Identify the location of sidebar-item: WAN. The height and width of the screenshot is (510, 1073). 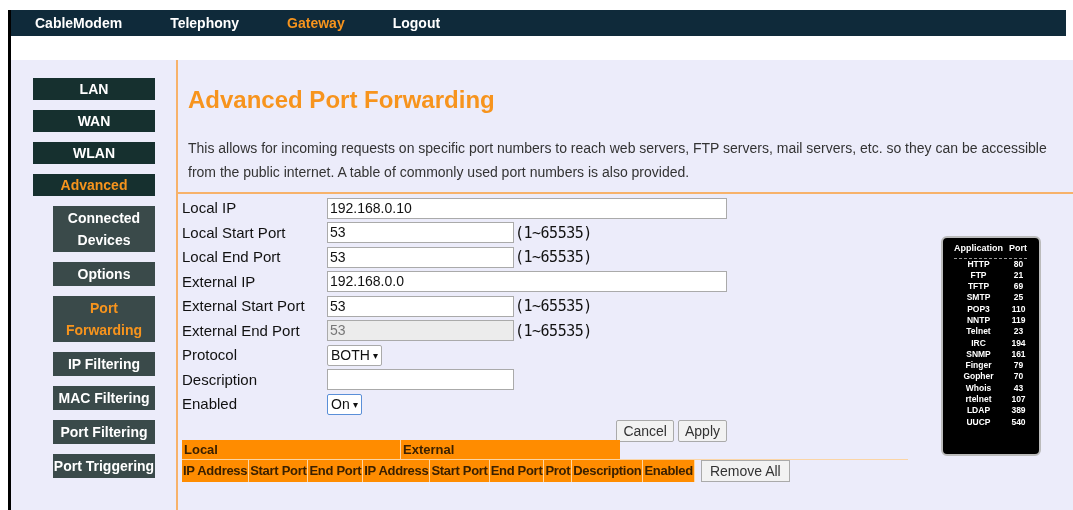
(94, 121).